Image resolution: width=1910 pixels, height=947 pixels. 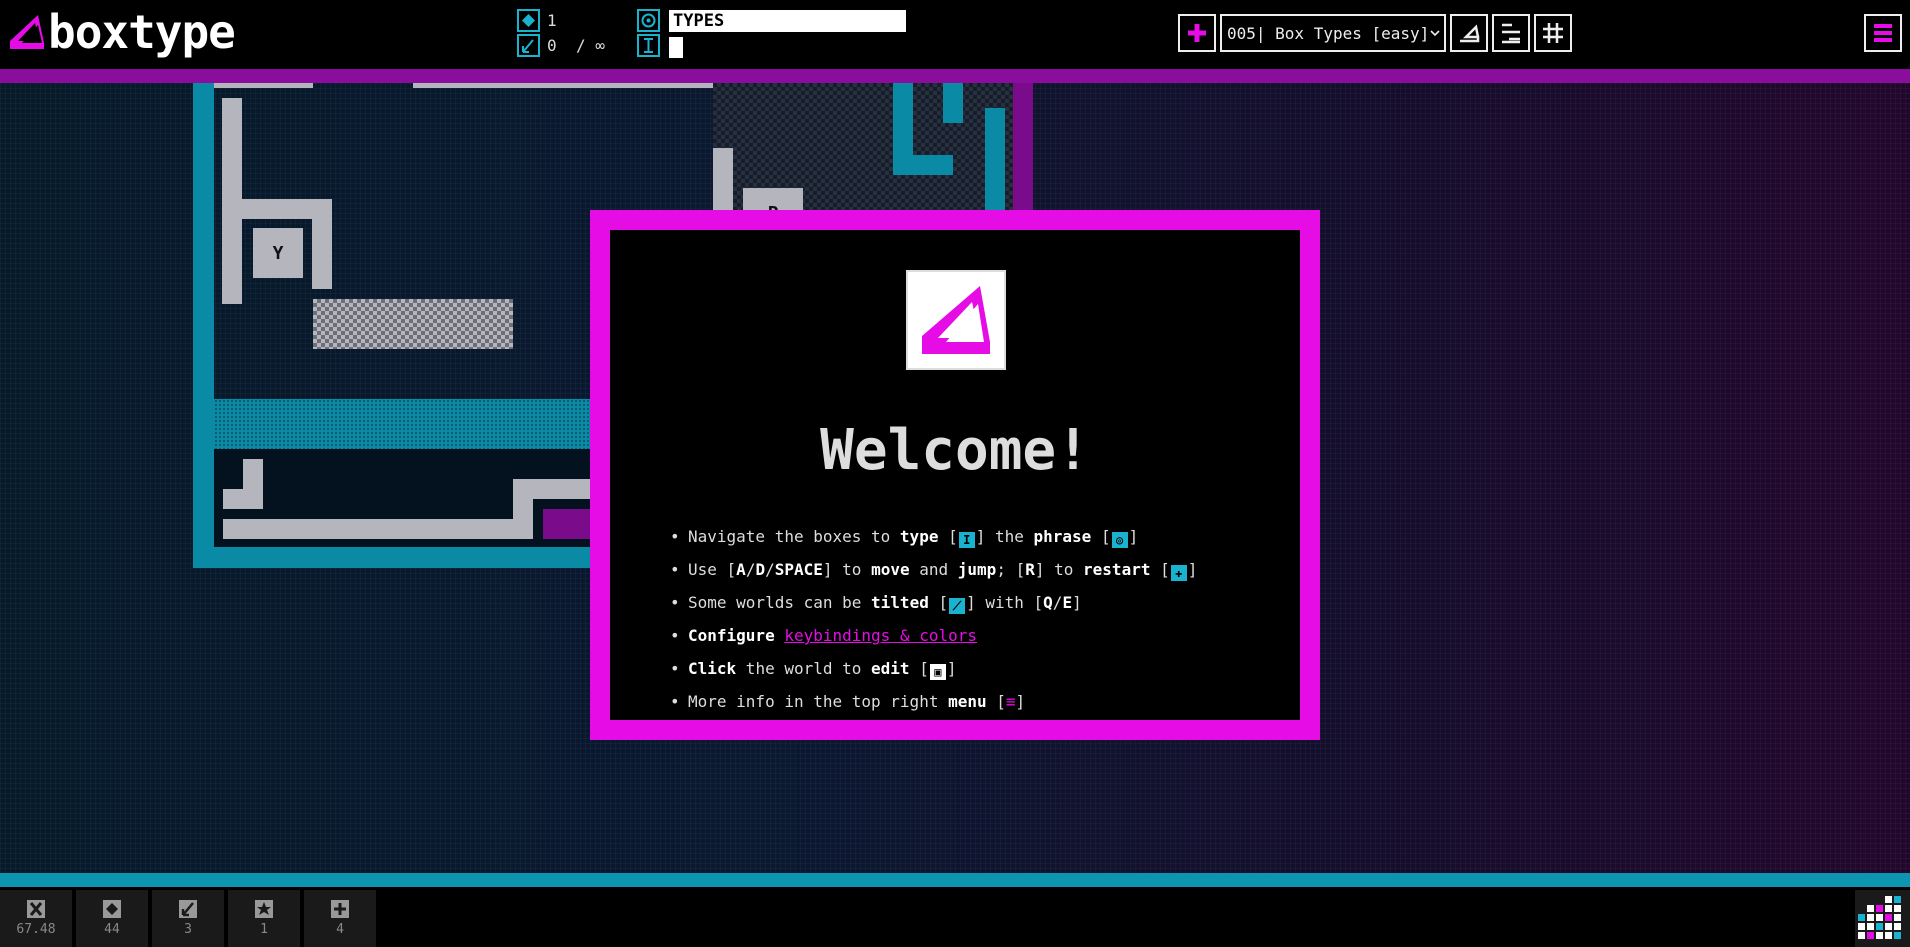 I want to click on stat-boxes: 44, so click(x=112, y=918).